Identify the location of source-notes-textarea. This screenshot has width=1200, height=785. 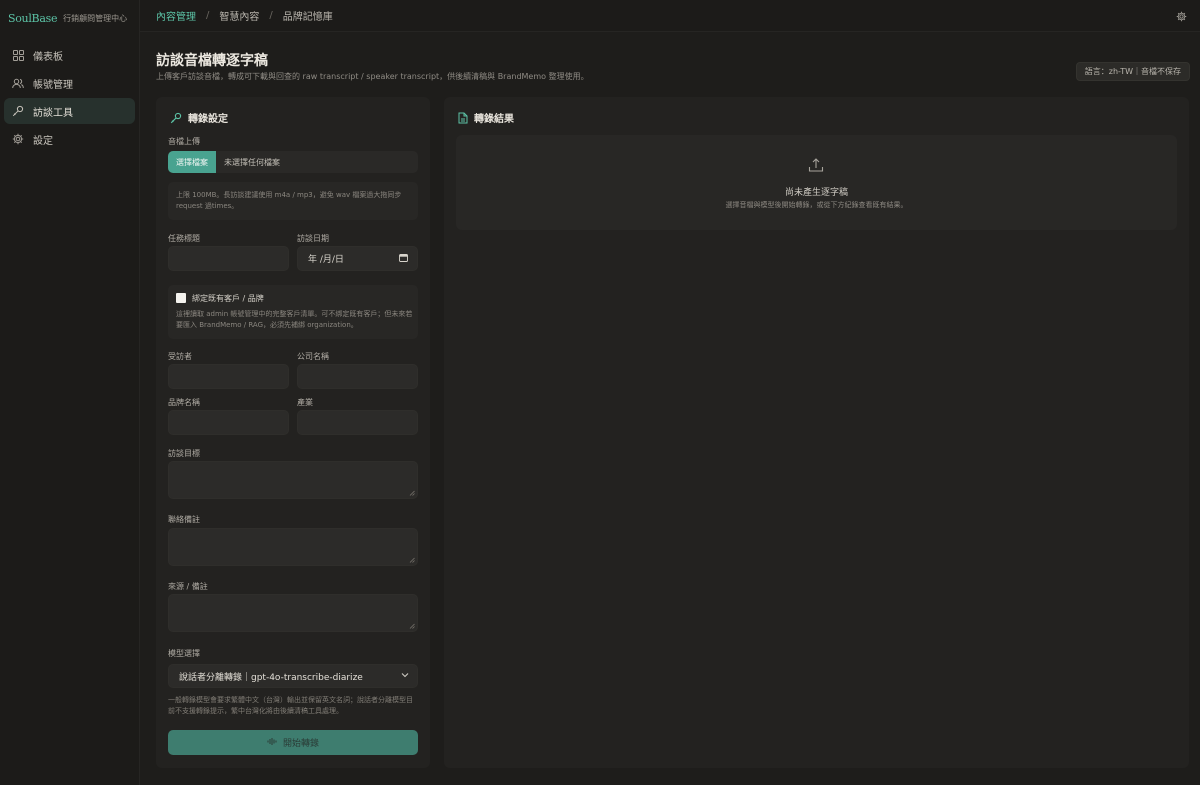
(293, 613).